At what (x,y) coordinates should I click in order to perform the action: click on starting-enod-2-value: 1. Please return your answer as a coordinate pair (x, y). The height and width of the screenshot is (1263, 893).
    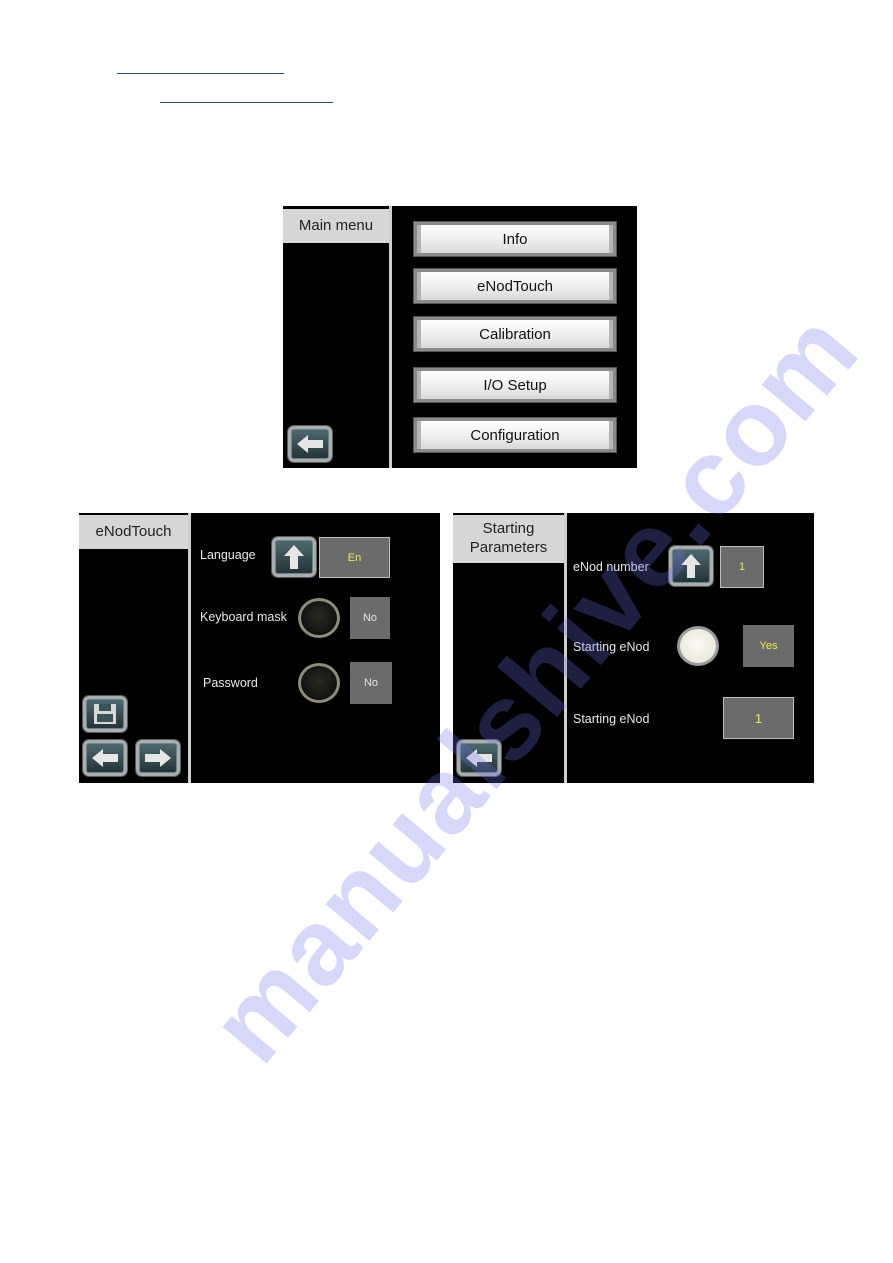
    Looking at the image, I should click on (758, 718).